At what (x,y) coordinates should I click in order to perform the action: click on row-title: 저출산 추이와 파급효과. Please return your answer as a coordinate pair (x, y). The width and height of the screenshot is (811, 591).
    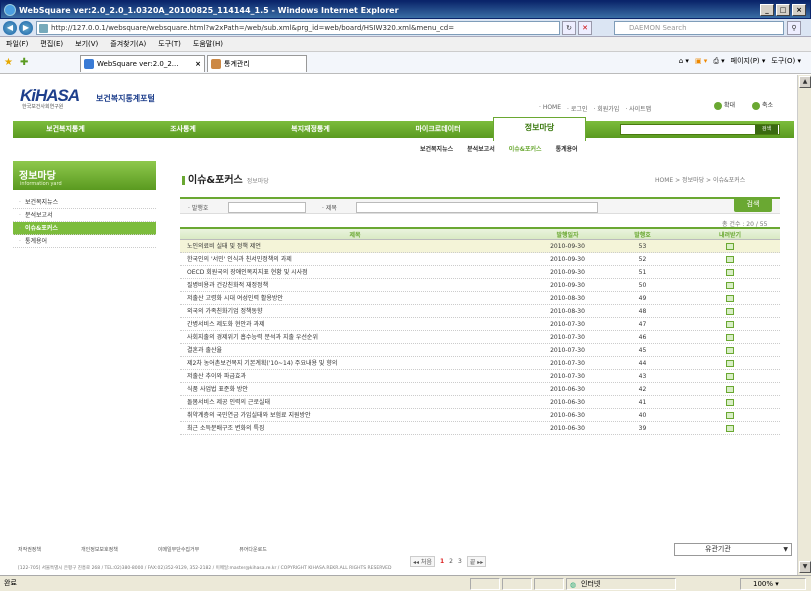
    Looking at the image, I should click on (355, 376).